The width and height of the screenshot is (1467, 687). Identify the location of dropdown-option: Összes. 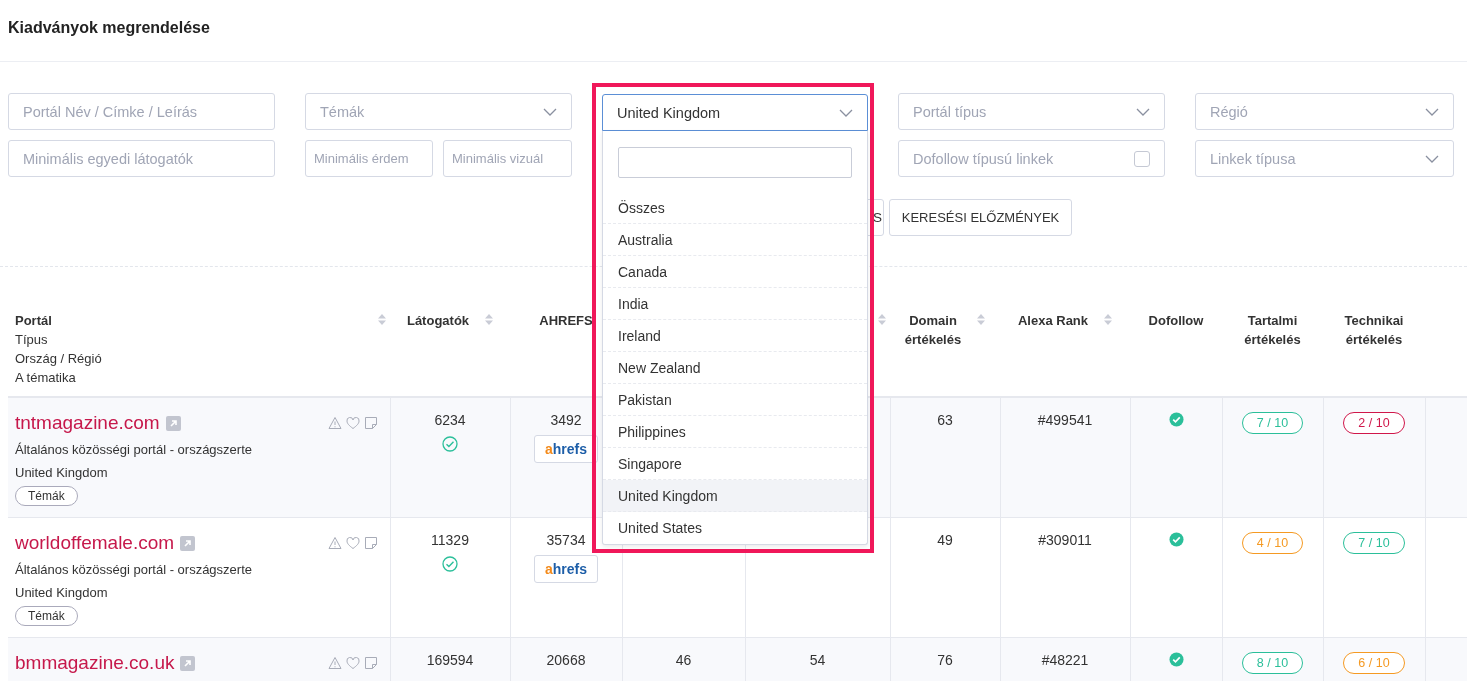
(735, 208).